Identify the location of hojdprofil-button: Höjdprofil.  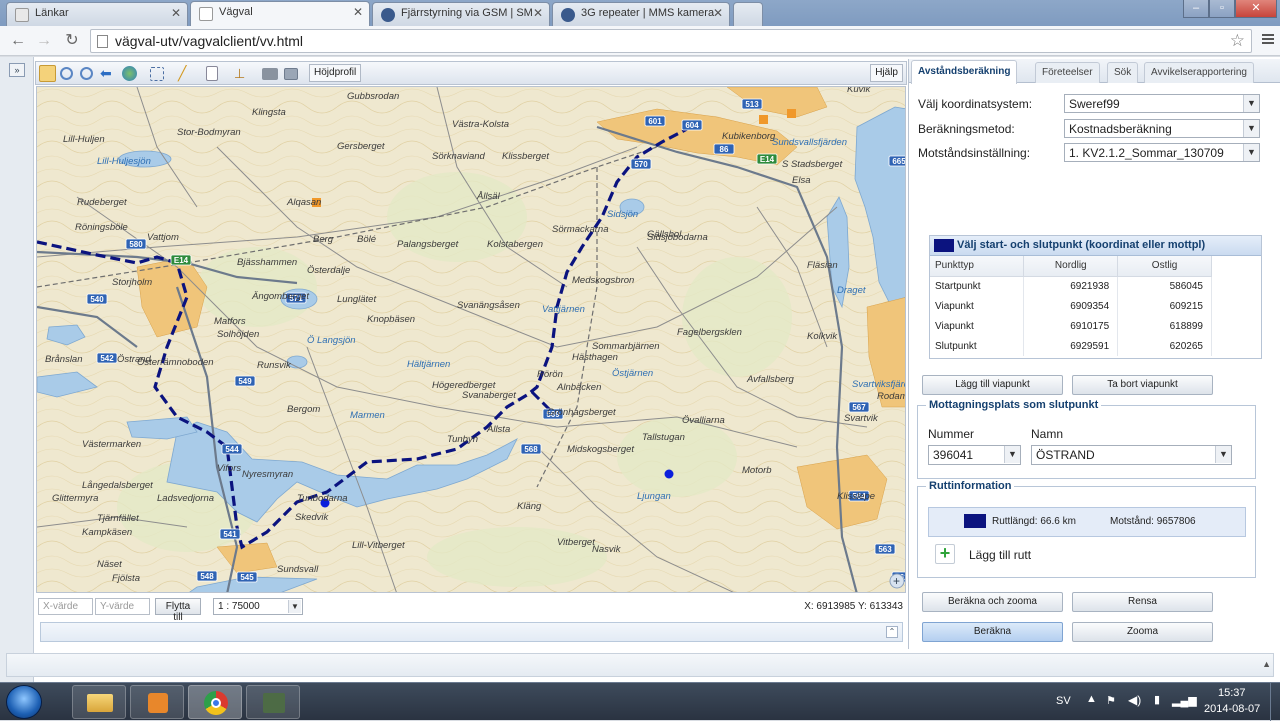
(335, 73).